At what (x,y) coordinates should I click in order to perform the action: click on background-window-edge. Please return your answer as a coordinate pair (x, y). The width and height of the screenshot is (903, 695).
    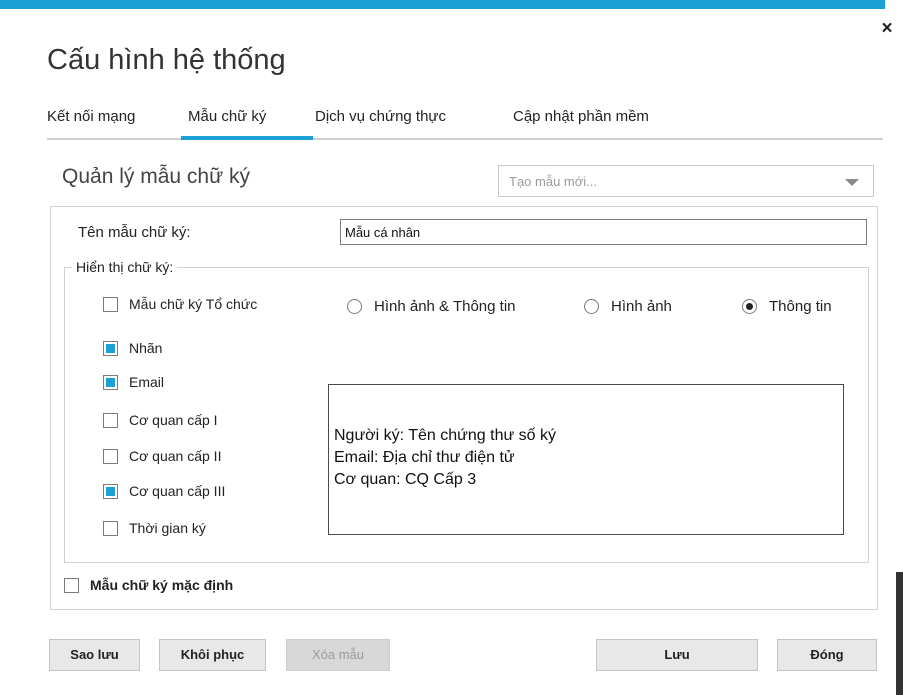
    Looking at the image, I should click on (899, 633).